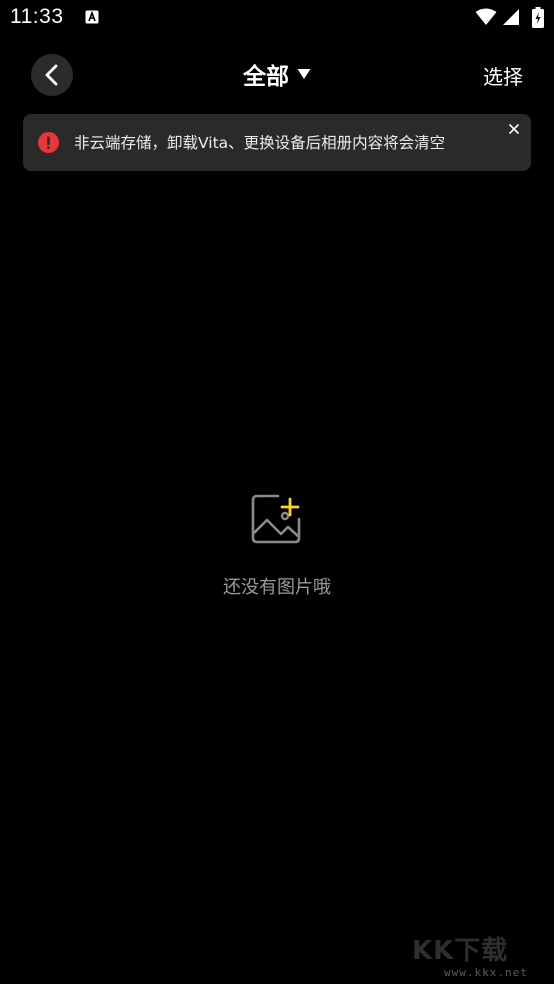 This screenshot has height=984, width=554. Describe the element at coordinates (266, 77) in the screenshot. I see `page-title: 全部` at that location.